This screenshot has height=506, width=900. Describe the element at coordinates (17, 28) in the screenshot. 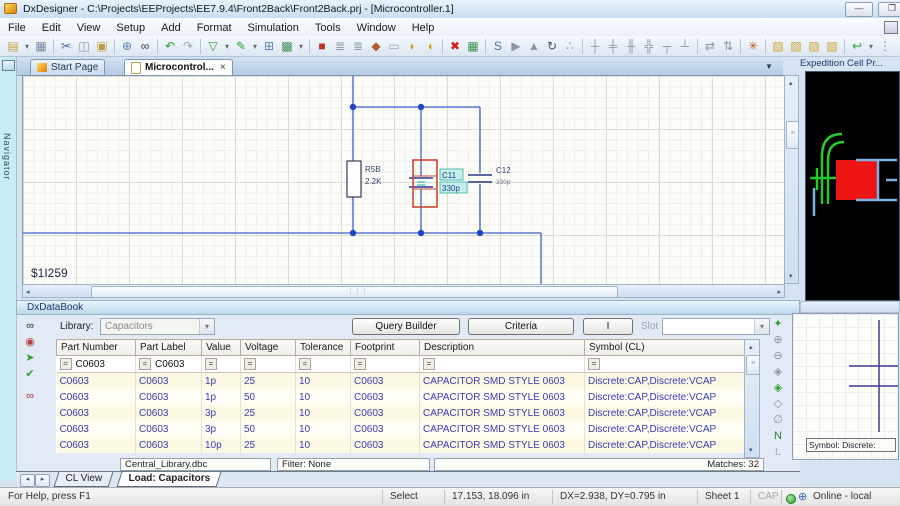

I see `menu-file: File` at that location.